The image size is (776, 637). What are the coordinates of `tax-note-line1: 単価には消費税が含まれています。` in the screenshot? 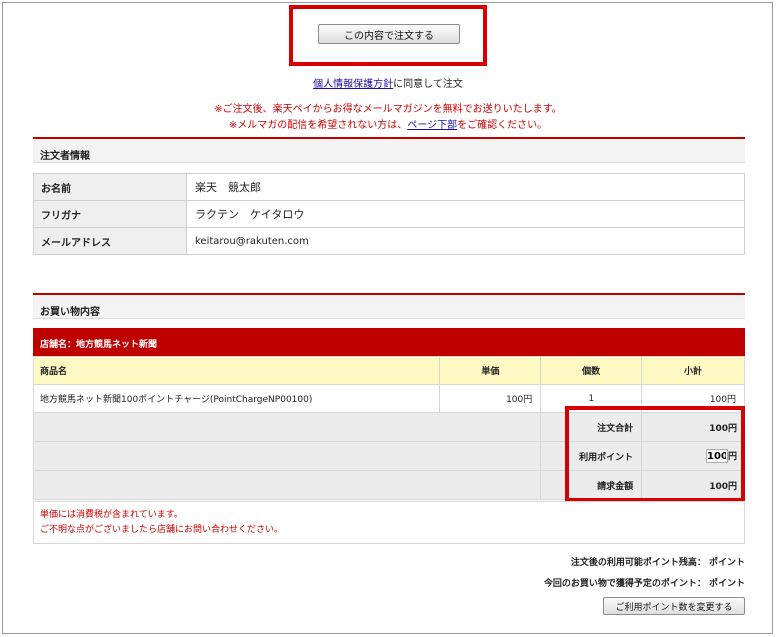 It's located at (111, 515).